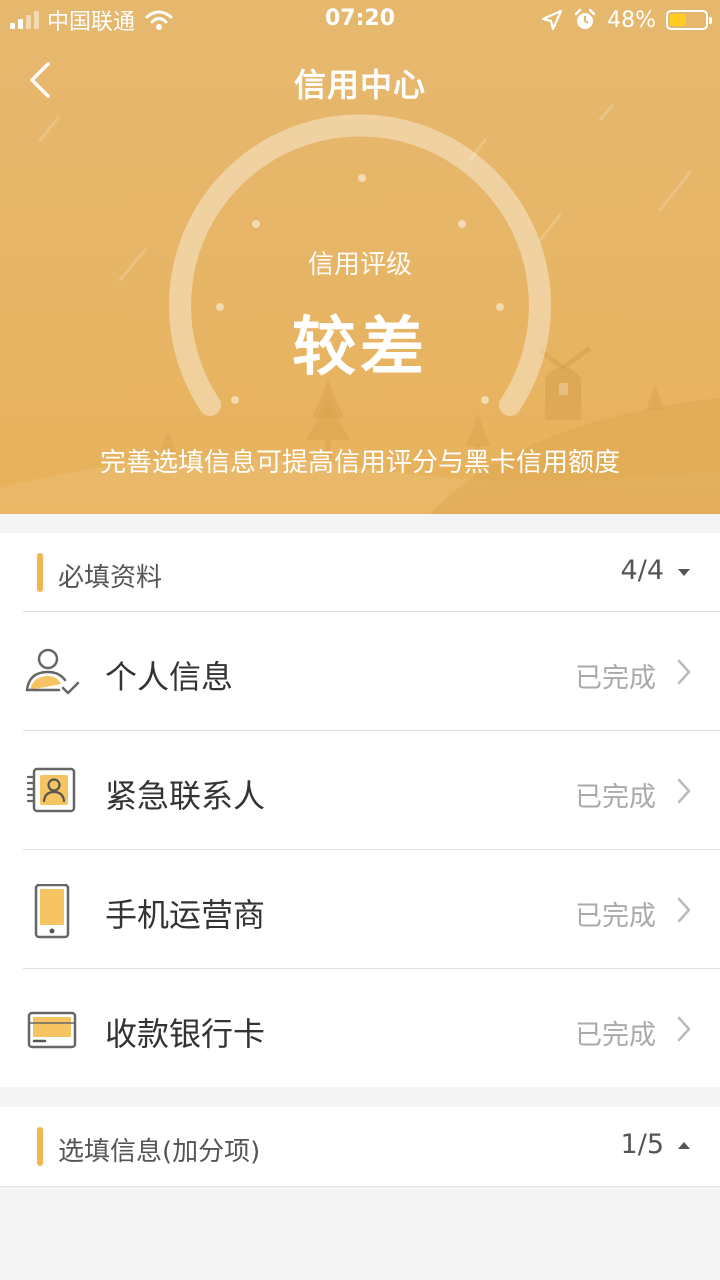 The image size is (720, 1280). What do you see at coordinates (110, 578) in the screenshot?
I see `required-section-title: 必填资料` at bounding box center [110, 578].